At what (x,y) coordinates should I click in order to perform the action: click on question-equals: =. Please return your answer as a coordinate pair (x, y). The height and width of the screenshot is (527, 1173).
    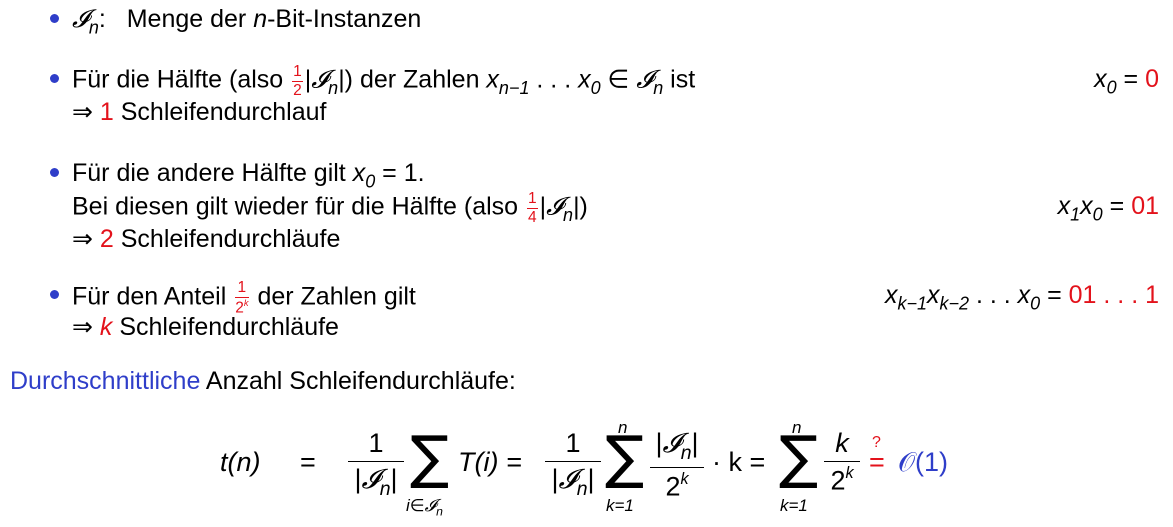
    Looking at the image, I should click on (877, 462).